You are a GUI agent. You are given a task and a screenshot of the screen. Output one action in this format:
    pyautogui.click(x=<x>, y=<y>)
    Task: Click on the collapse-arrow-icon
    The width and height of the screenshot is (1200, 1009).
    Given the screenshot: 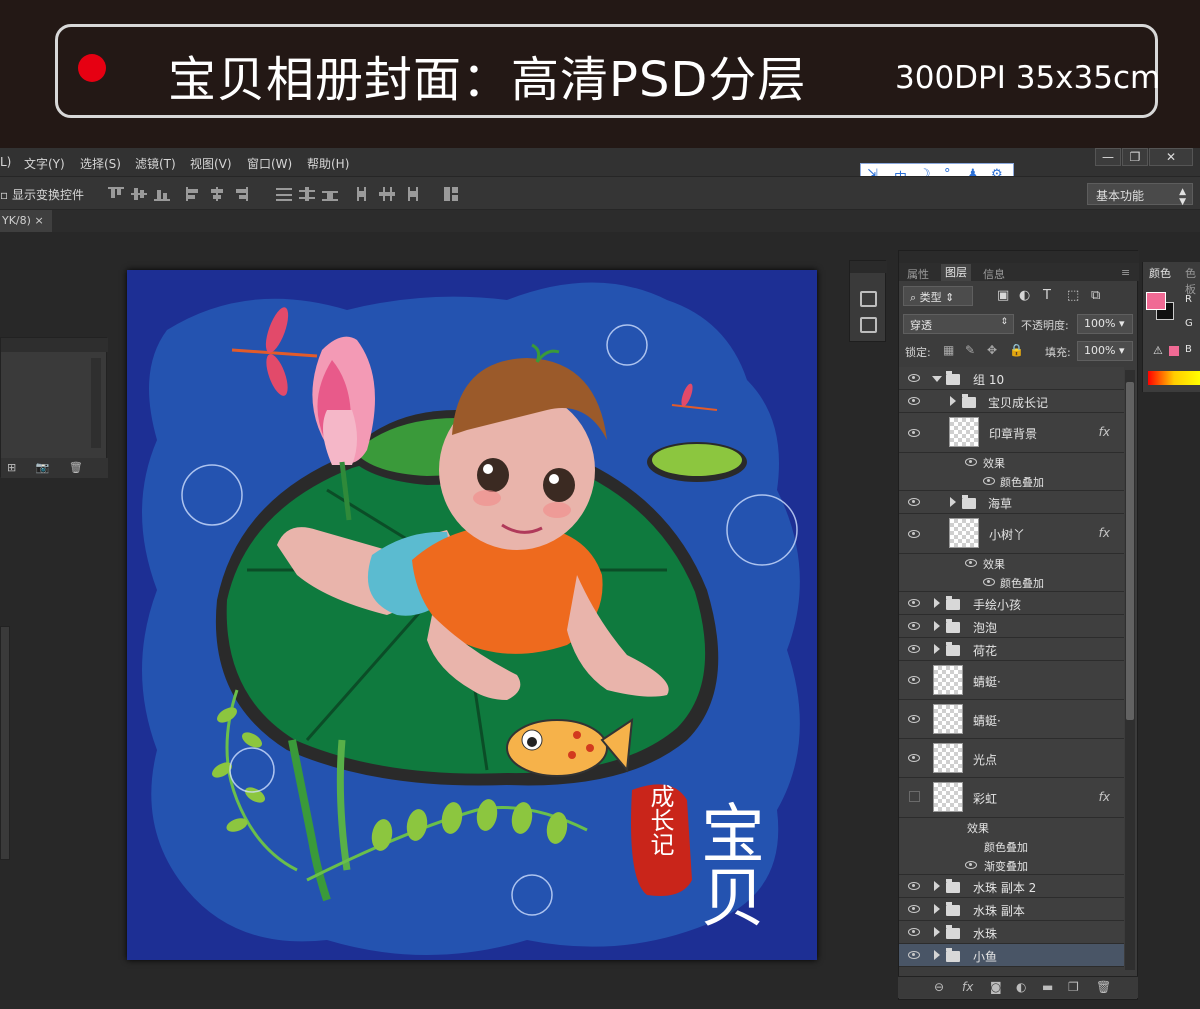 What is the action you would take?
    pyautogui.click(x=937, y=379)
    